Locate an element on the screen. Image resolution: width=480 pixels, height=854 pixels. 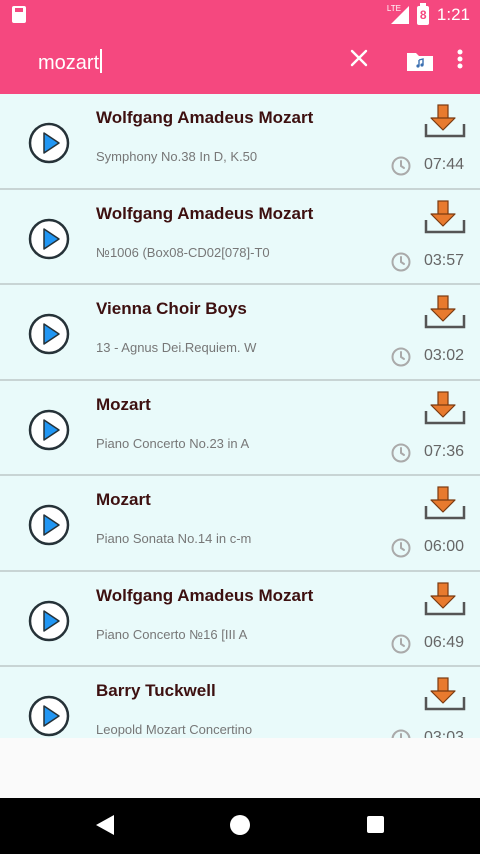
battery-icon: 8 is located at coordinates (422, 13).